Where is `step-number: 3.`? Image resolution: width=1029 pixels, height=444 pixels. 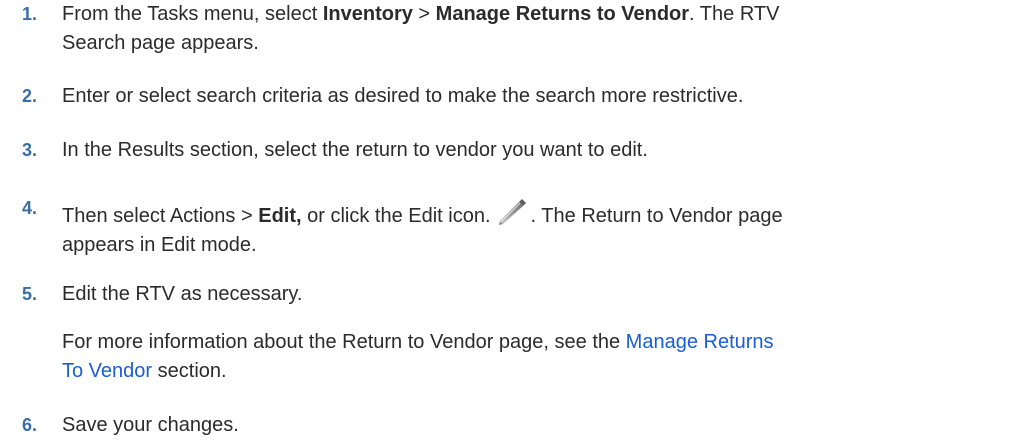
step-number: 3. is located at coordinates (30, 150).